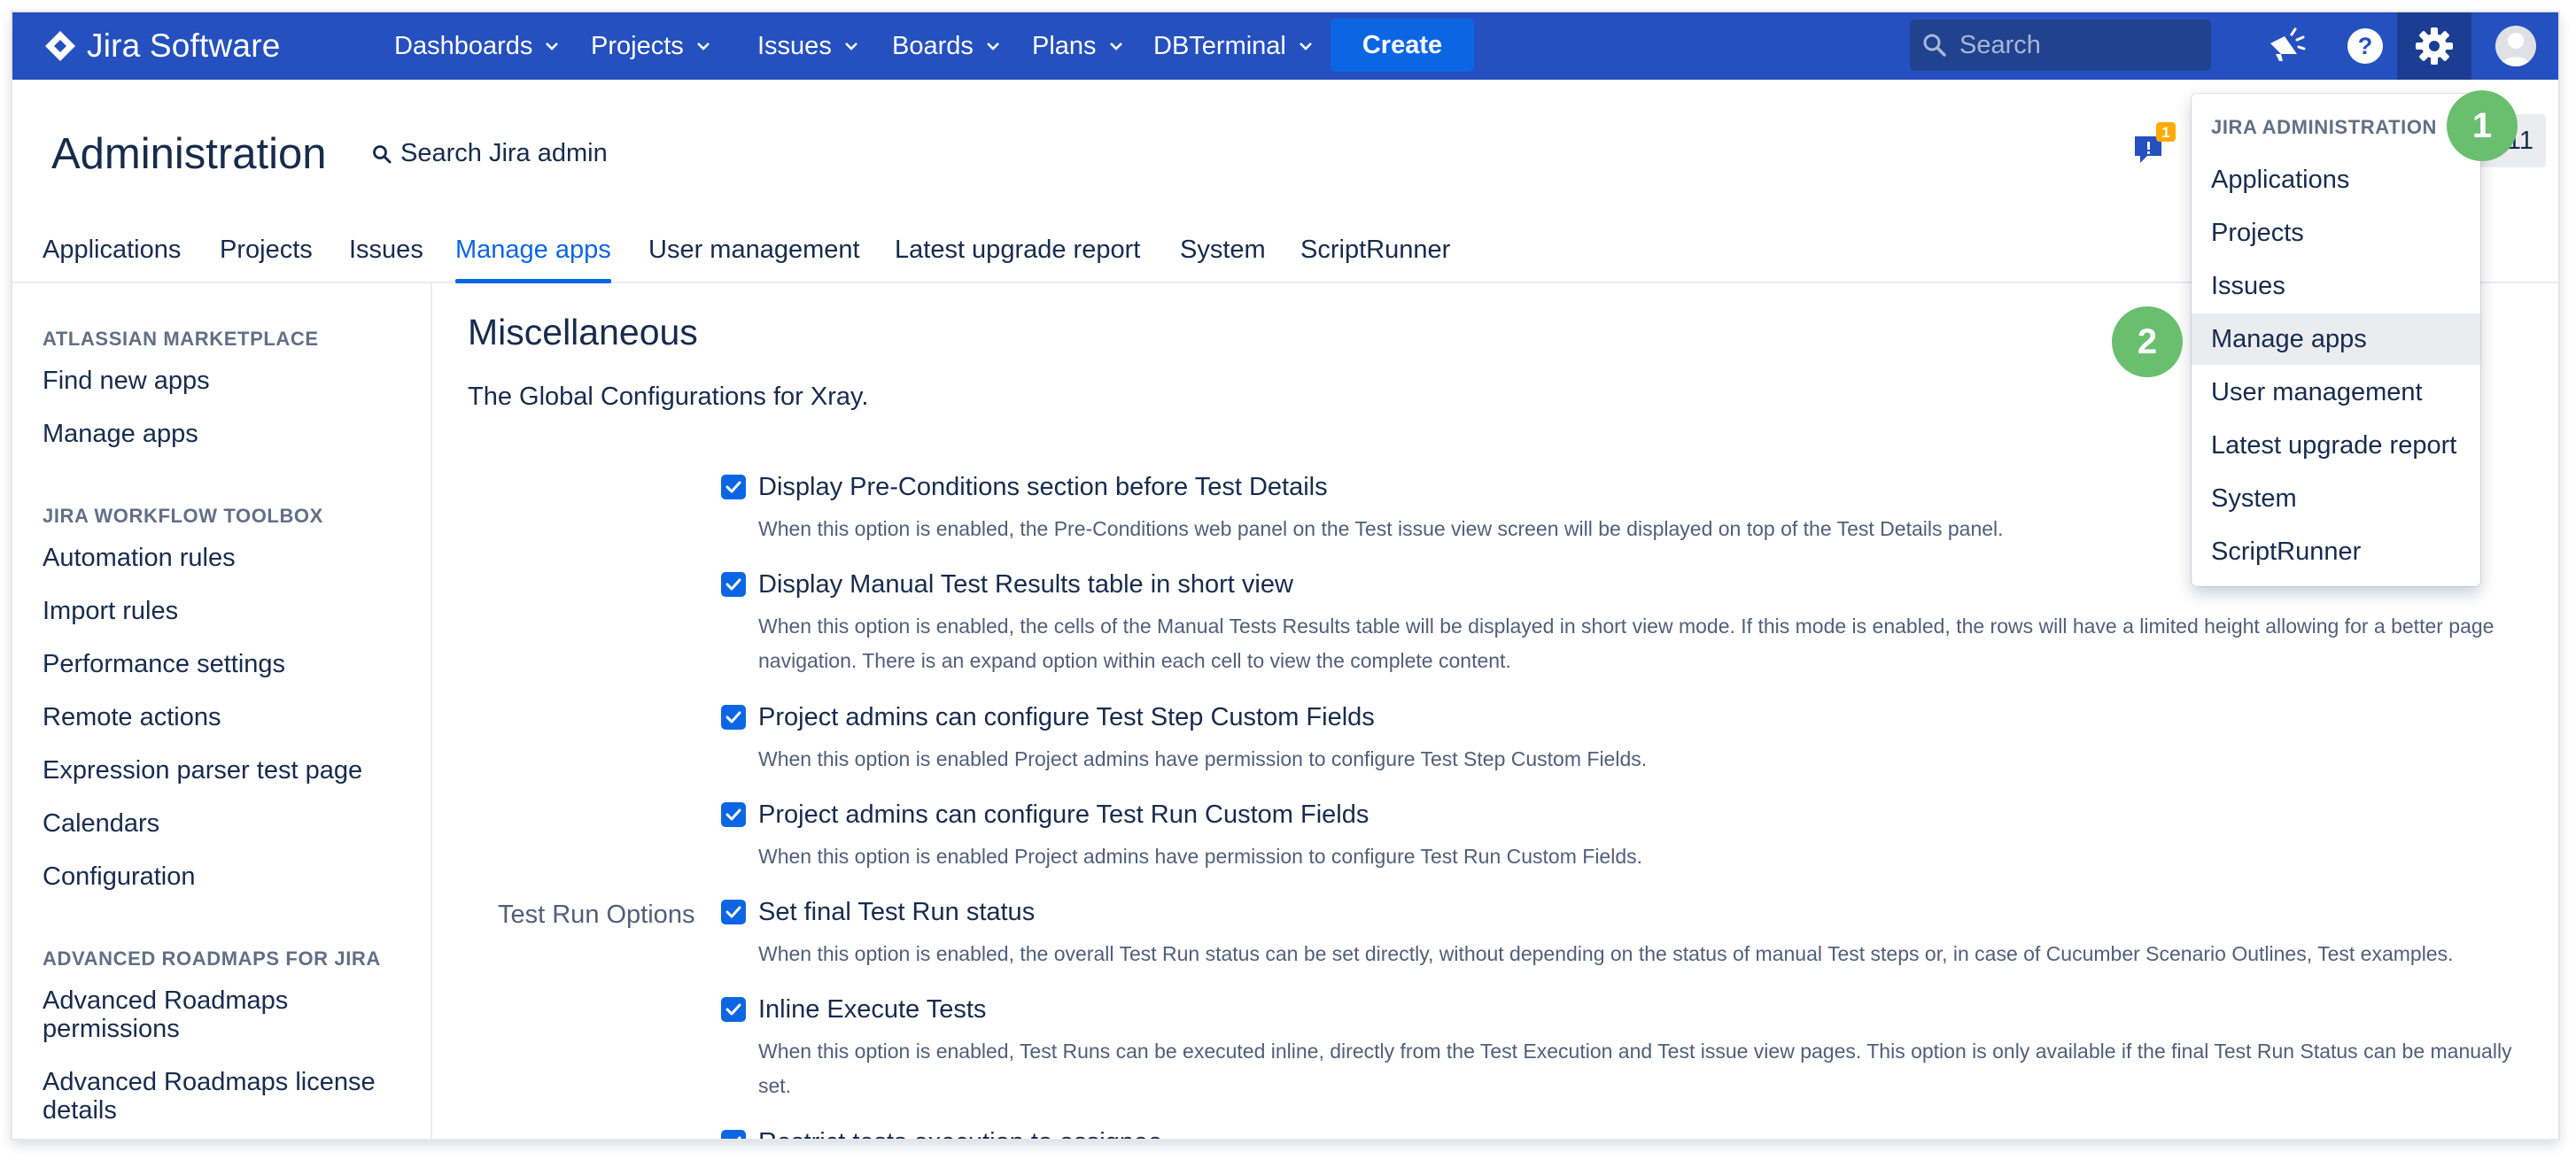 Image resolution: width=2576 pixels, height=1160 pixels. What do you see at coordinates (2324, 127) in the screenshot?
I see `dropdown-heading: JIRA ADMINISTRATION` at bounding box center [2324, 127].